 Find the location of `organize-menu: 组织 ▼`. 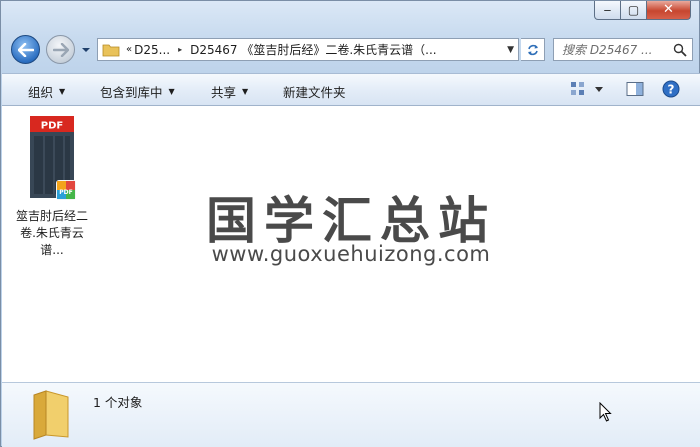

organize-menu: 组织 ▼ is located at coordinates (46, 91).